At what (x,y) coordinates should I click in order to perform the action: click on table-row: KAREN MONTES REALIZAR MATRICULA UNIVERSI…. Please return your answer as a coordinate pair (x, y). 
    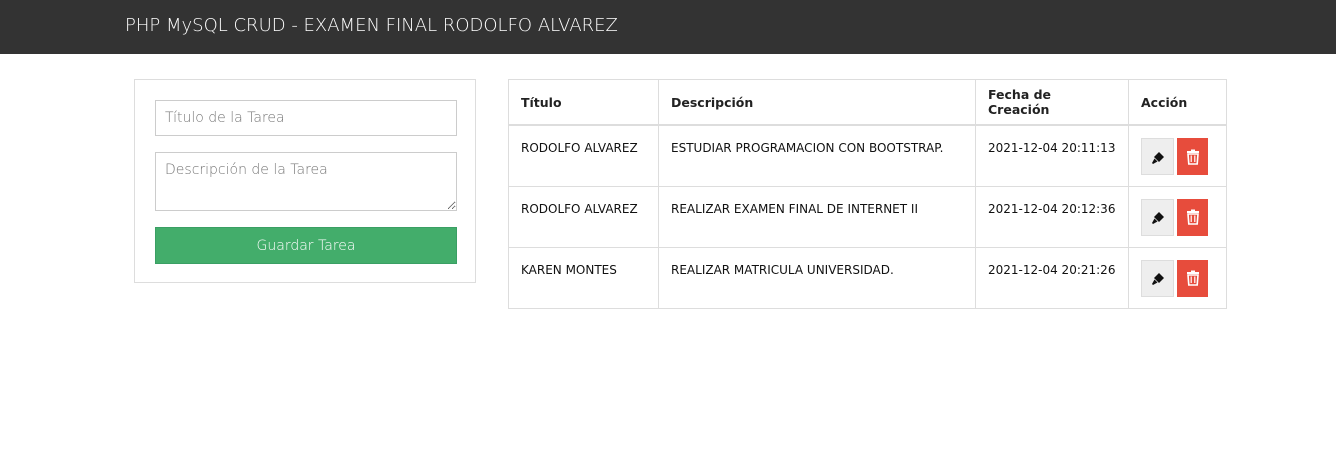
    Looking at the image, I should click on (867, 277).